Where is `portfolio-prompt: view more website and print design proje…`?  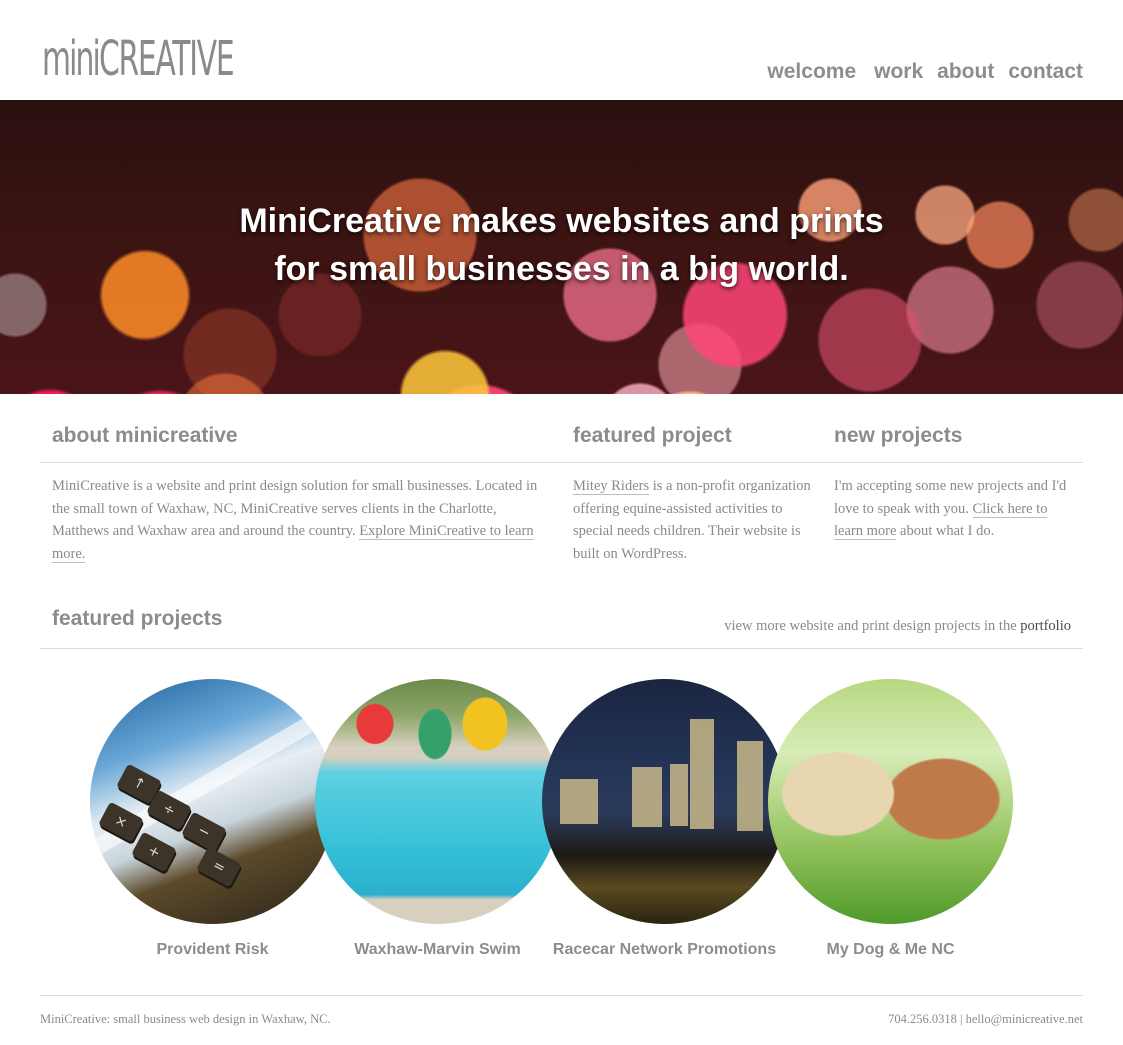 portfolio-prompt: view more website and print design proje… is located at coordinates (897, 626).